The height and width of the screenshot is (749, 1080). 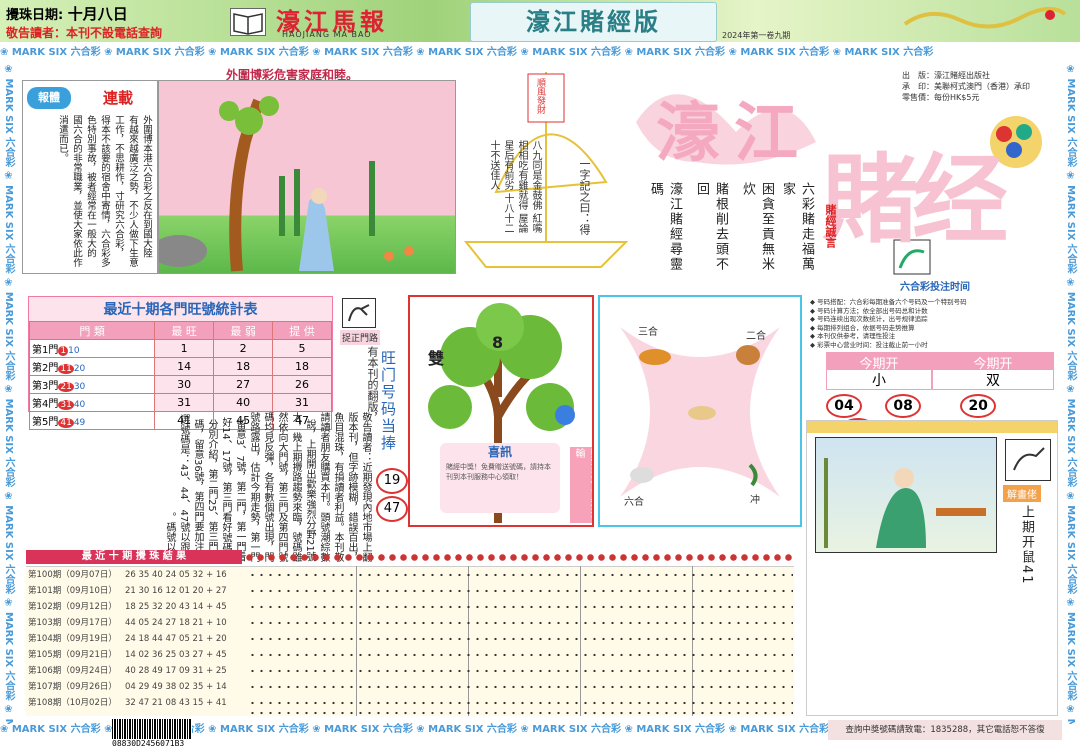 What do you see at coordinates (146, 186) in the screenshot?
I see `serial-col: 外圍博本港六合彩之反在到國大陸` at bounding box center [146, 186].